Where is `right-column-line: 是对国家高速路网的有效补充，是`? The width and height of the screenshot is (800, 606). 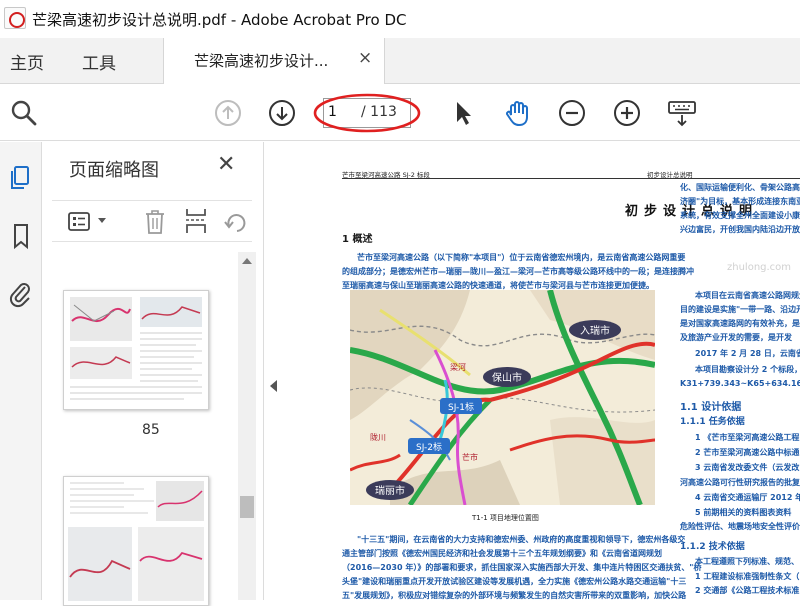 right-column-line: 是对国家高速路网的有效补充，是 is located at coordinates (740, 323).